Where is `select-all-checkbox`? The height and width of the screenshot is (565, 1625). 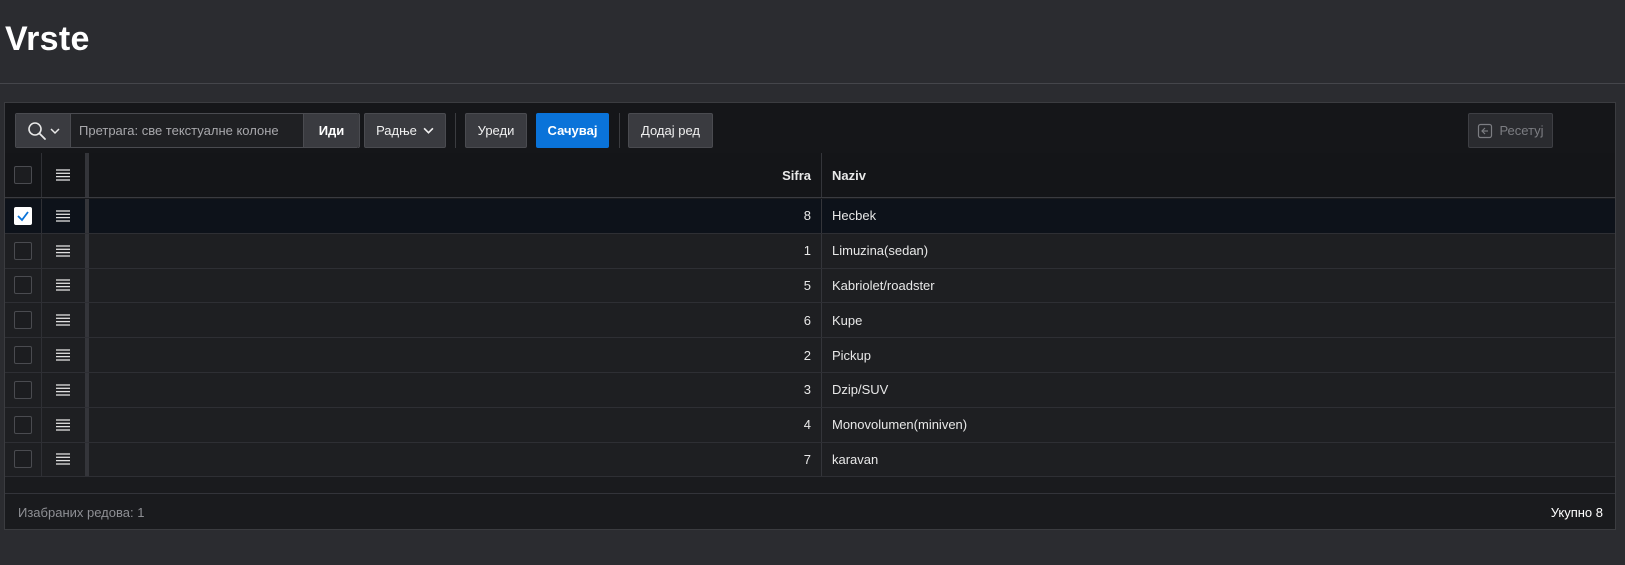
select-all-checkbox is located at coordinates (23, 175).